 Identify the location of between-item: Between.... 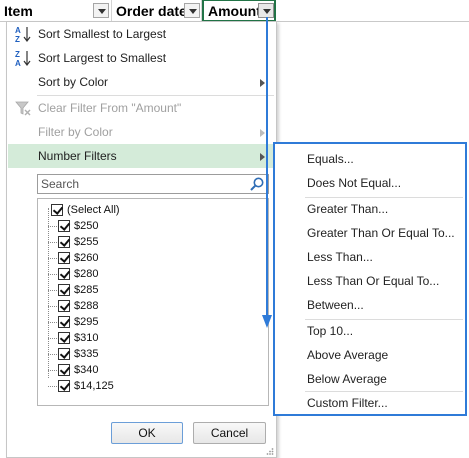
(335, 305).